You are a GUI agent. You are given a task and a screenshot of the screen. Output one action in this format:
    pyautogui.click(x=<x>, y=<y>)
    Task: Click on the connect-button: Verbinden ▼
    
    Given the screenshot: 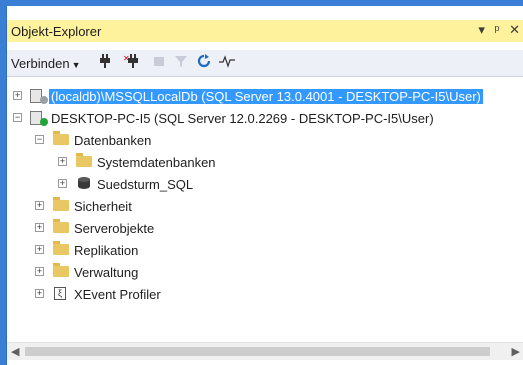 What is the action you would take?
    pyautogui.click(x=45, y=63)
    